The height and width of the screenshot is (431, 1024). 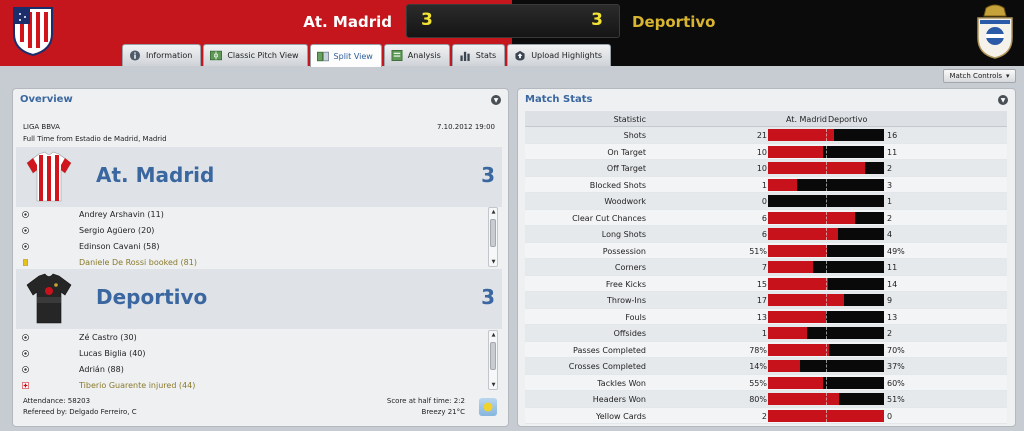 What do you see at coordinates (253, 261) in the screenshot?
I see `list-item: Daniele De Rossi booked (81)` at bounding box center [253, 261].